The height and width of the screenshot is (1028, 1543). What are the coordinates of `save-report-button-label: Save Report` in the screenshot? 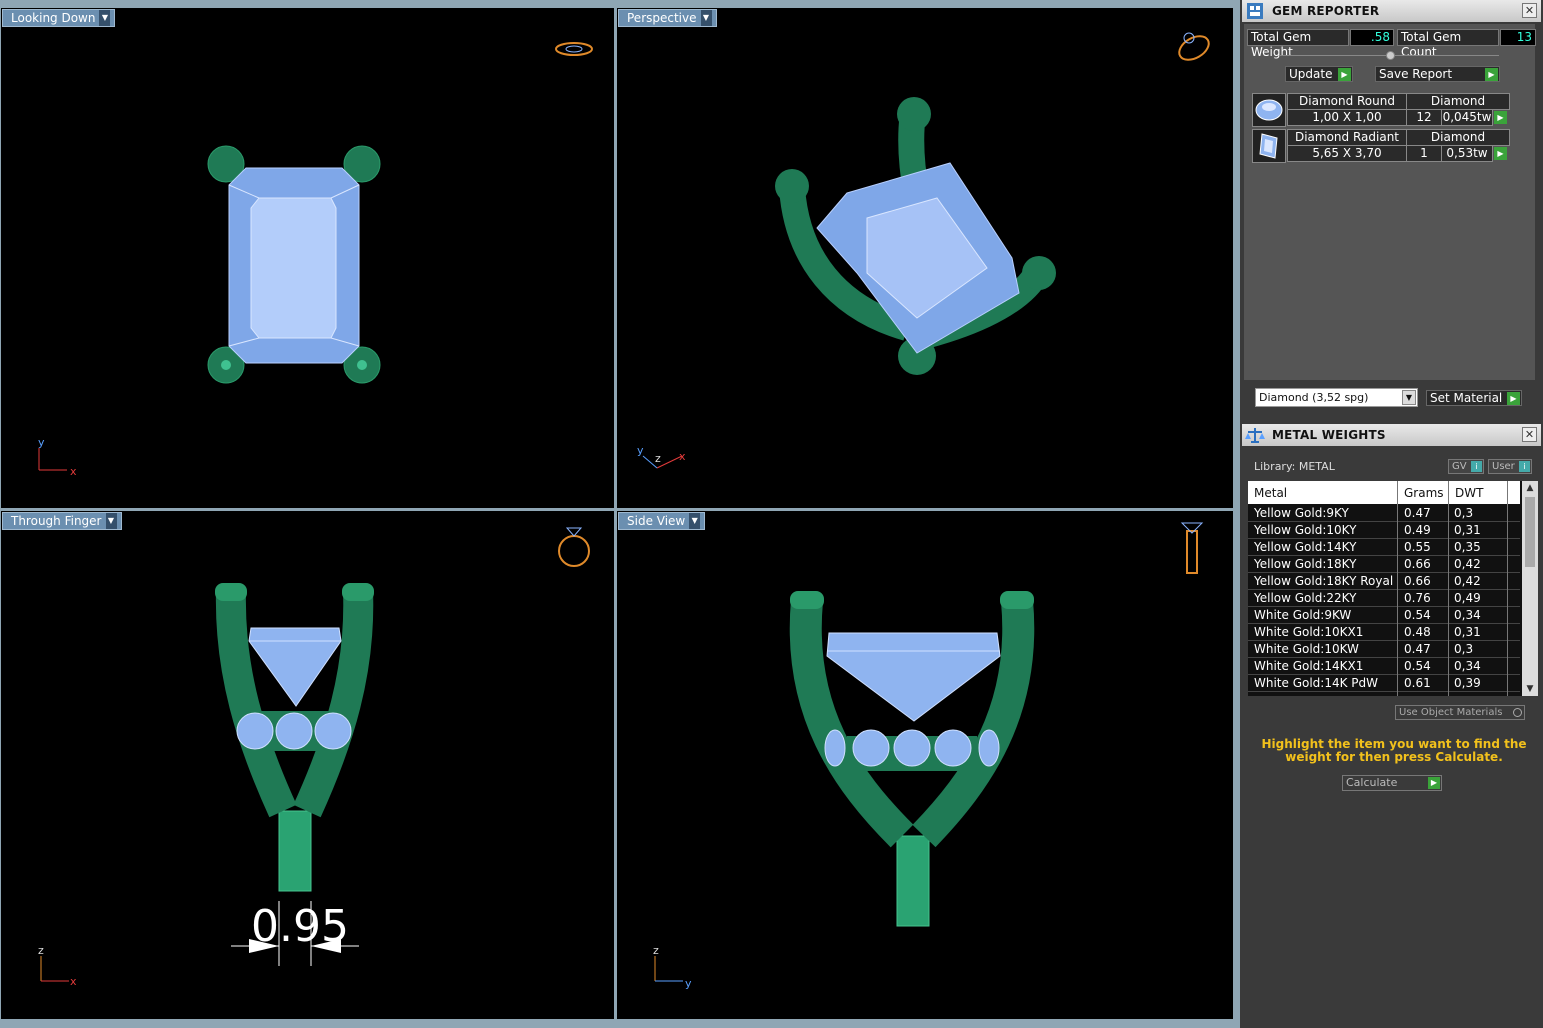 It's located at (1416, 74).